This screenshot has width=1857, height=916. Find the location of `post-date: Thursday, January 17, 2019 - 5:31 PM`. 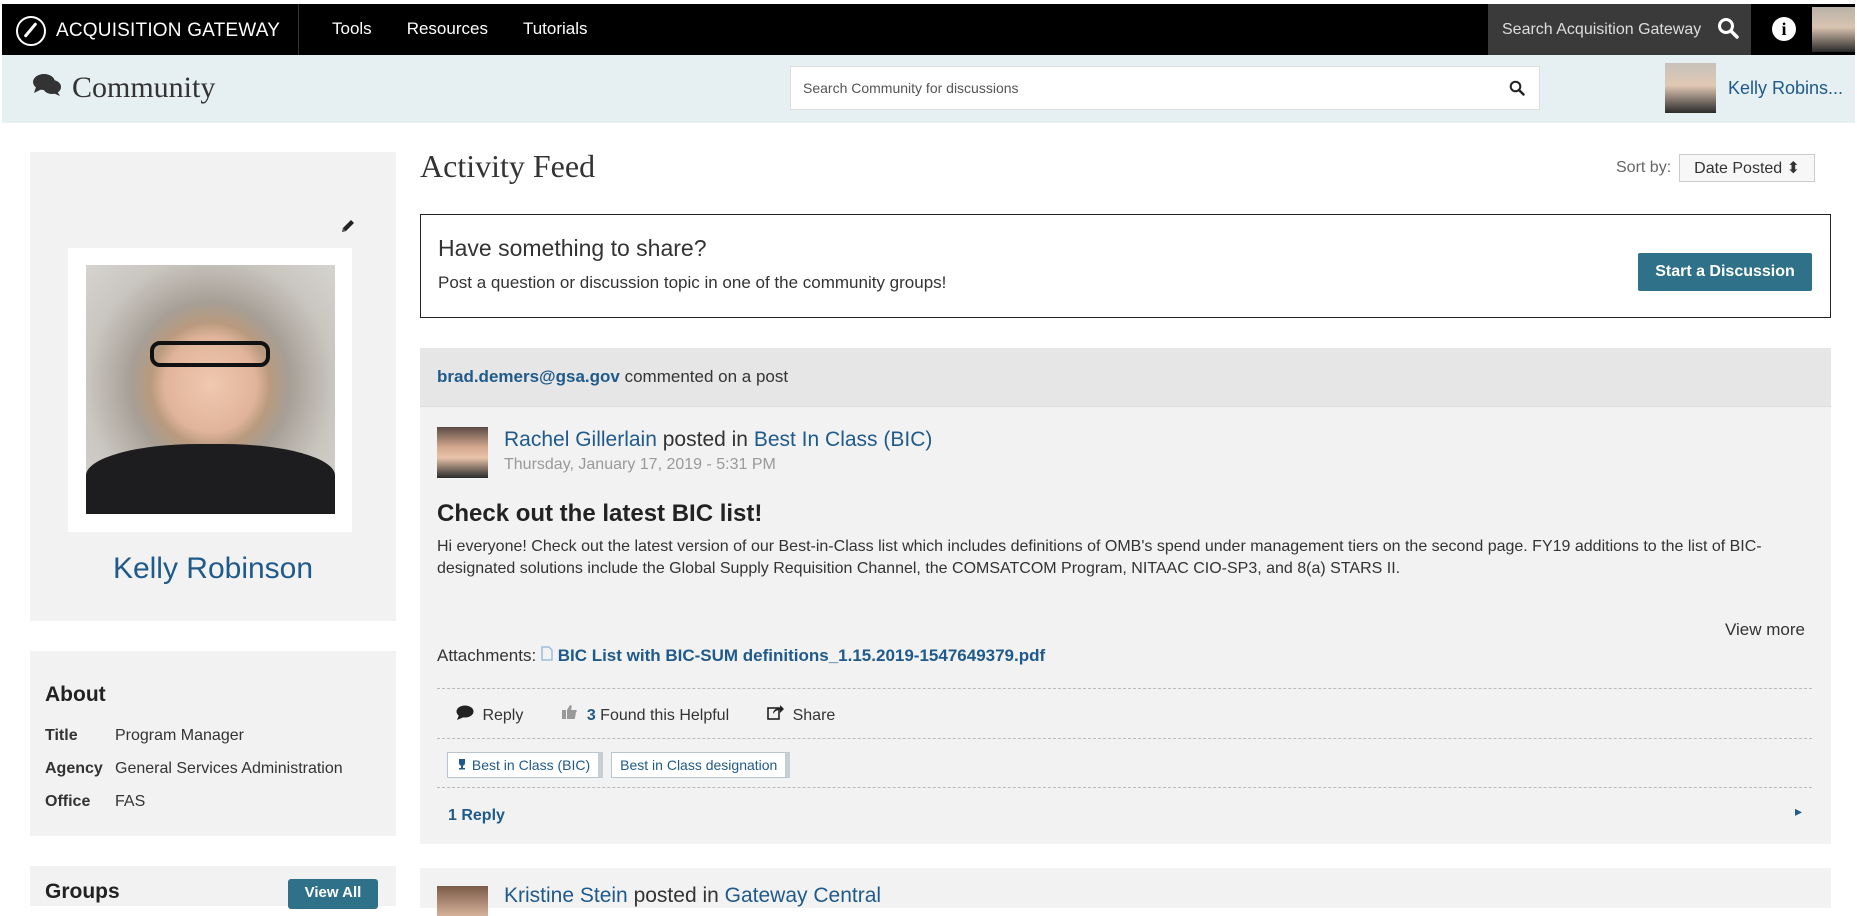

post-date: Thursday, January 17, 2019 - 5:31 PM is located at coordinates (640, 464).